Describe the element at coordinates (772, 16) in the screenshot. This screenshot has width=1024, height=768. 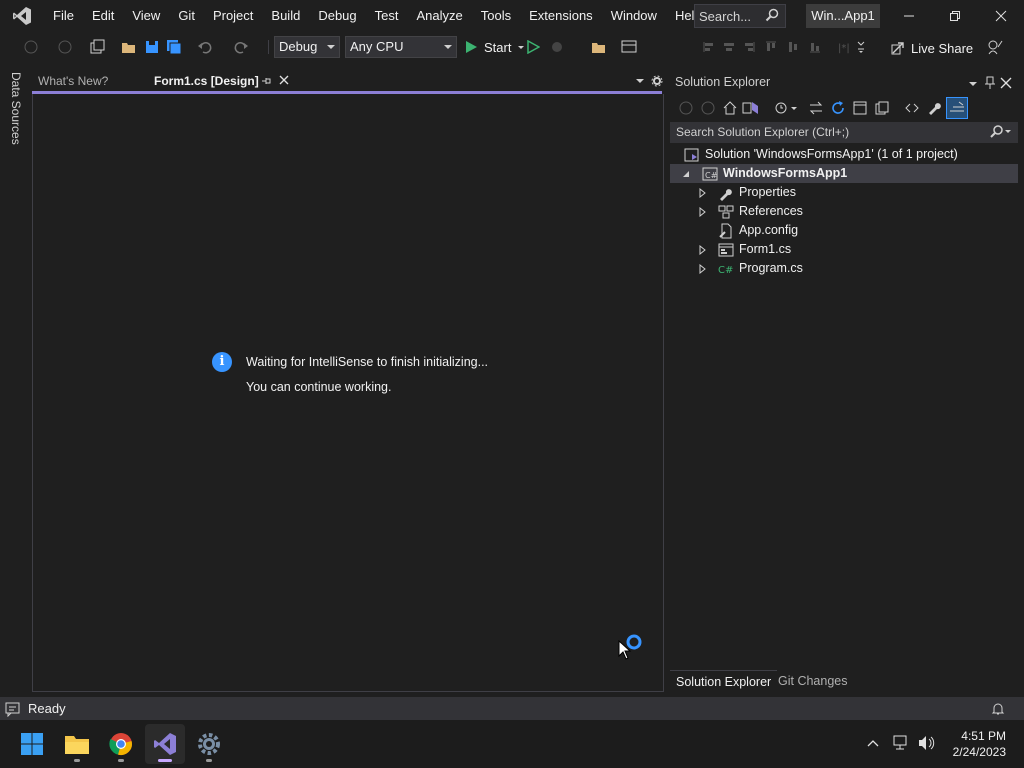
I see `search-icon` at that location.